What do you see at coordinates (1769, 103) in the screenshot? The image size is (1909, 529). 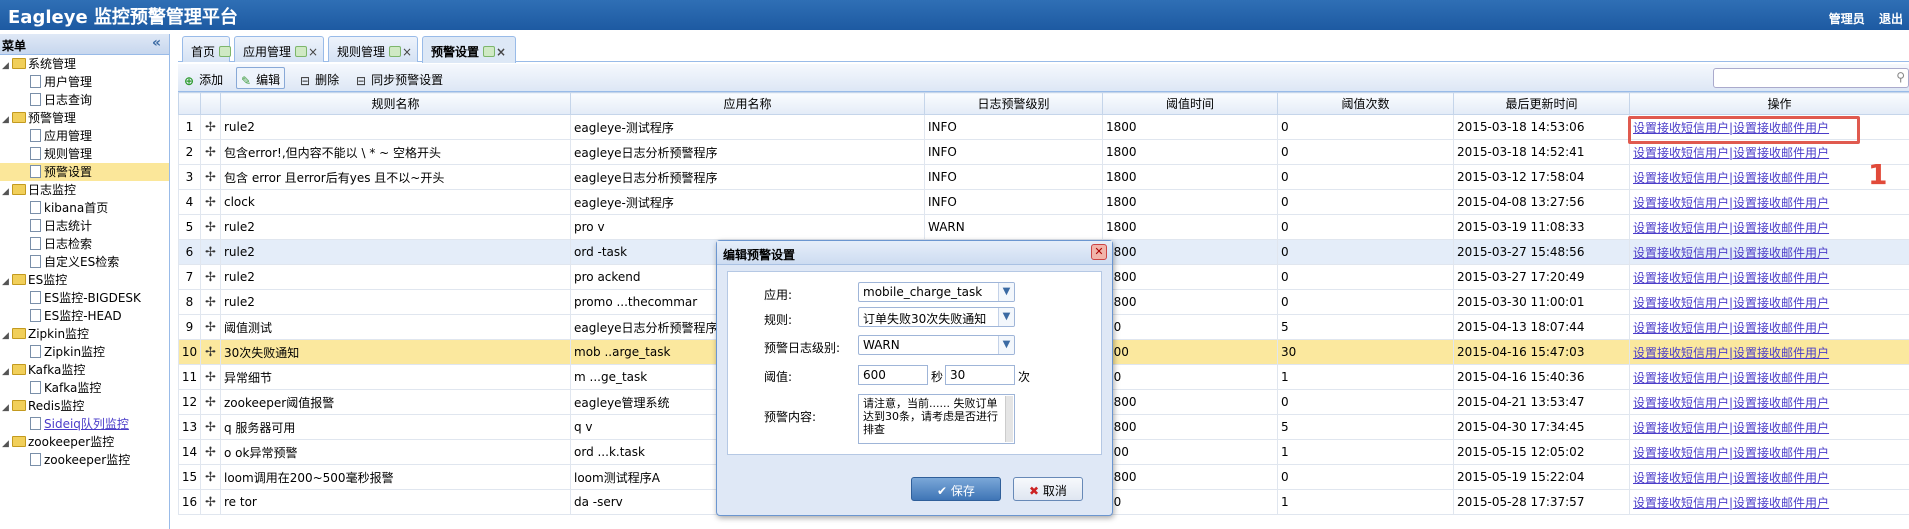 I see `column-header: 操作` at bounding box center [1769, 103].